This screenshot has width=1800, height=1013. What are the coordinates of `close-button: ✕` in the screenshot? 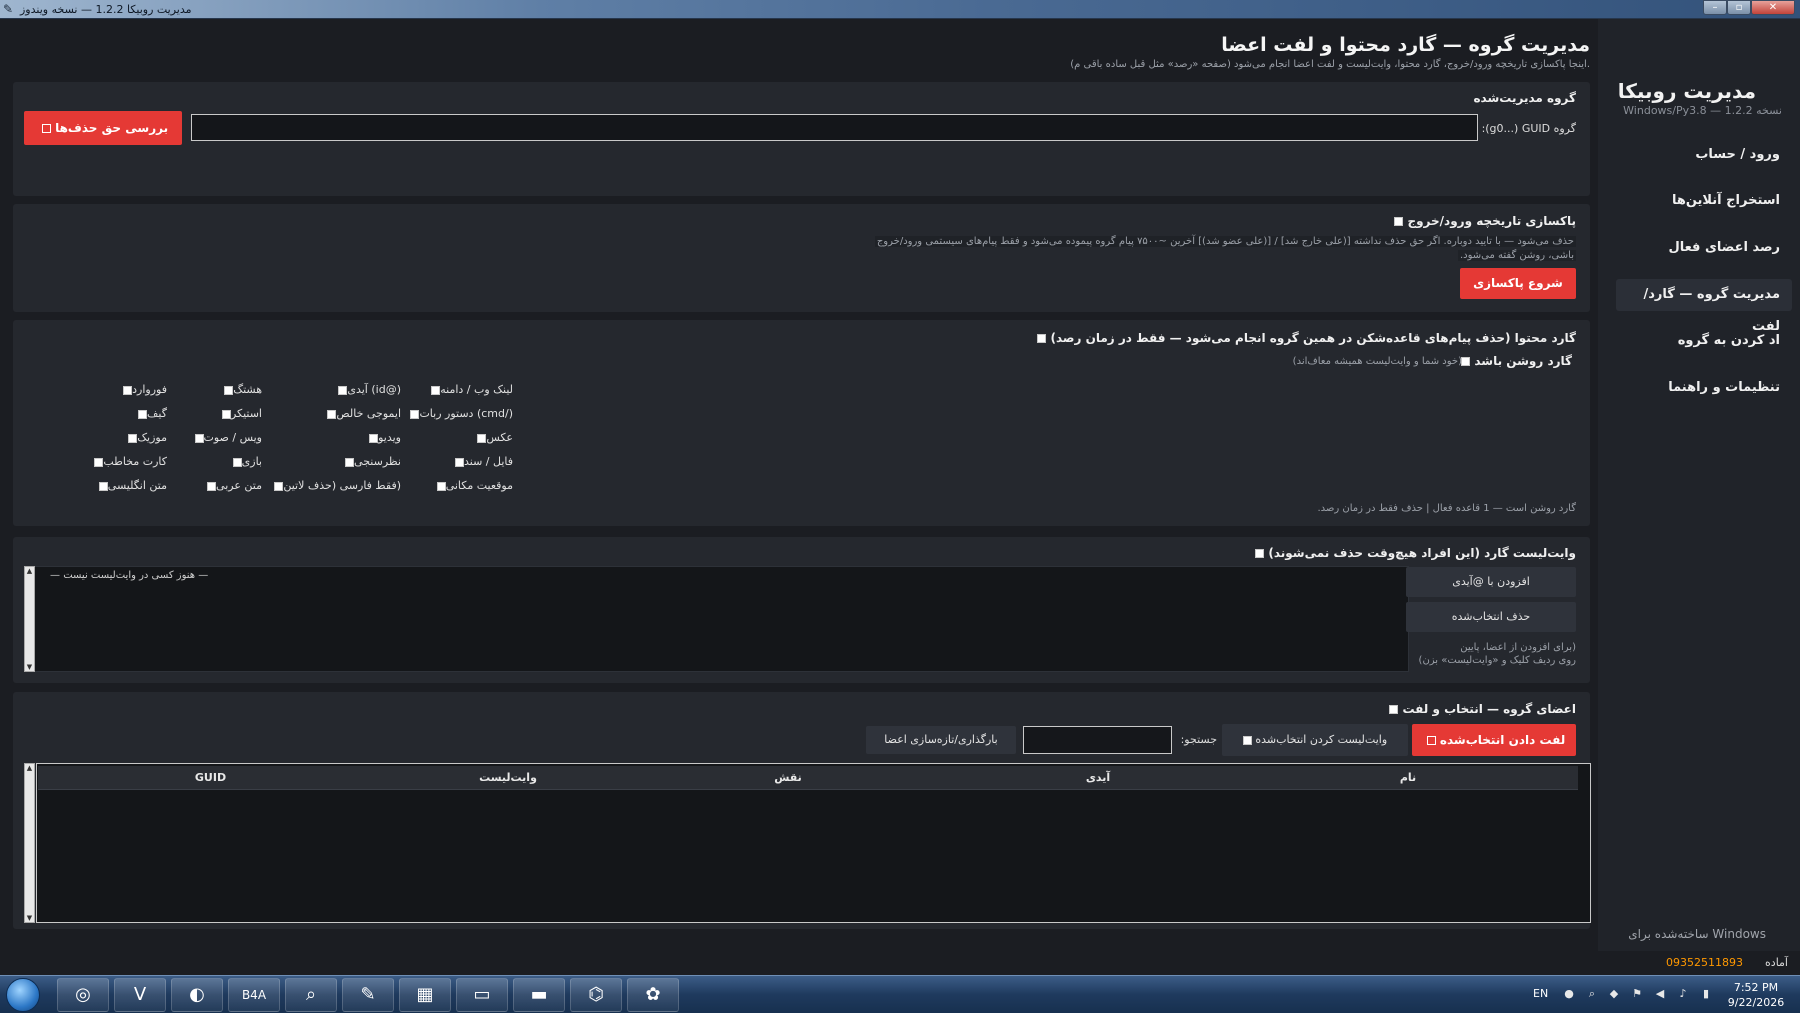 It's located at (1773, 7).